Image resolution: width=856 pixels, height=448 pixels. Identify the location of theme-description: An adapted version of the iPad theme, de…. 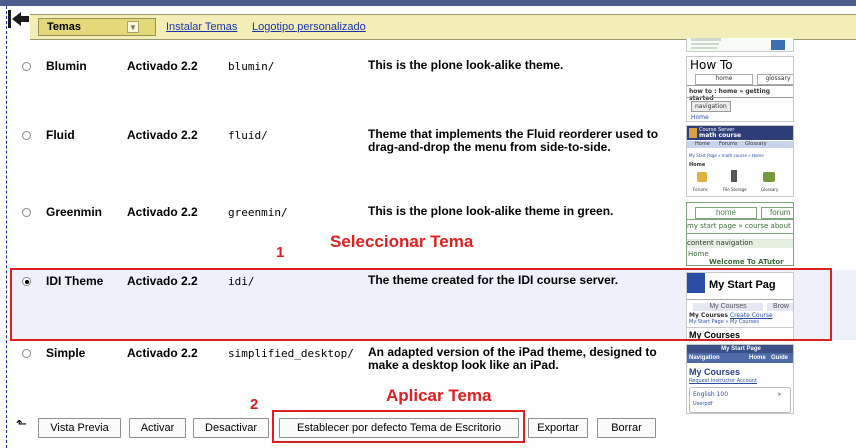
(512, 358).